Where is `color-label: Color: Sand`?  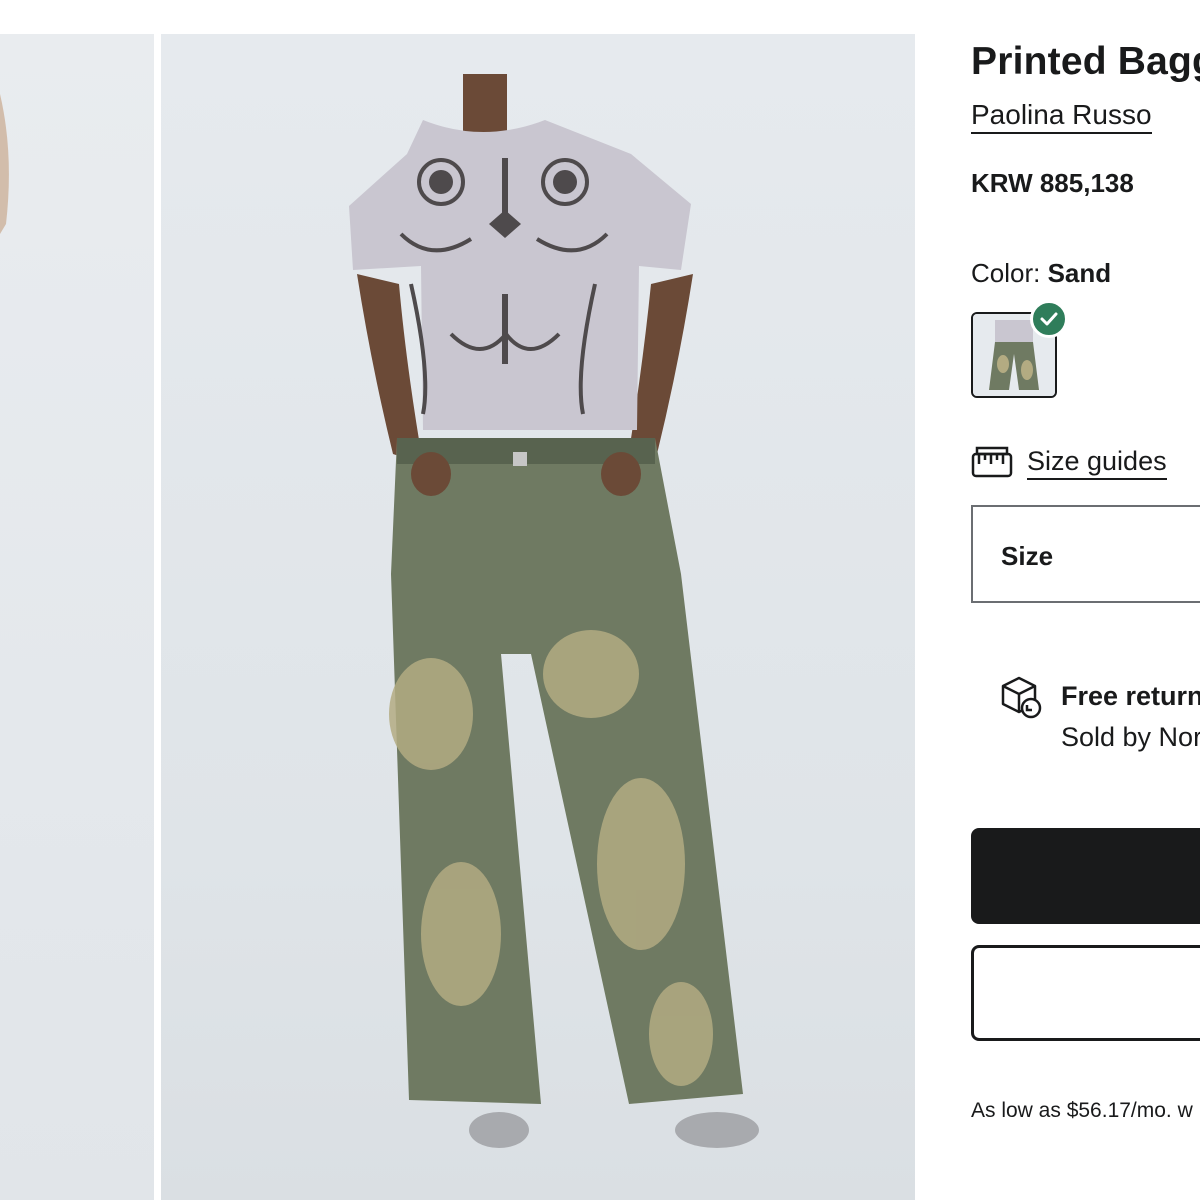 color-label: Color: Sand is located at coordinates (1041, 273).